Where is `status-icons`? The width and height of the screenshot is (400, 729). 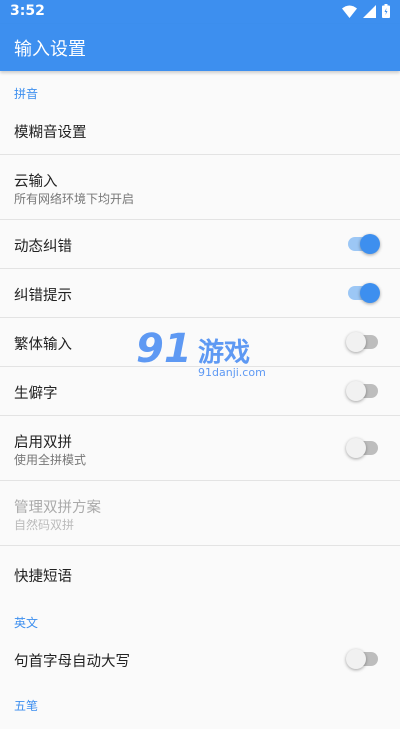
status-icons is located at coordinates (366, 11).